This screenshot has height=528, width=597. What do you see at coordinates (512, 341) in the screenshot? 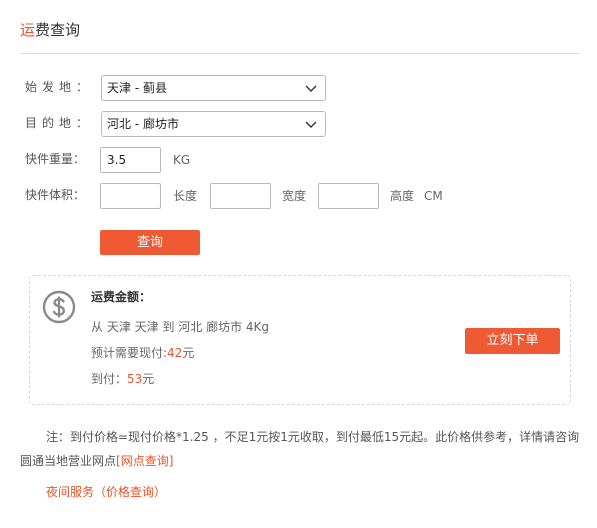
I see `order-now-button: 立刻下单` at bounding box center [512, 341].